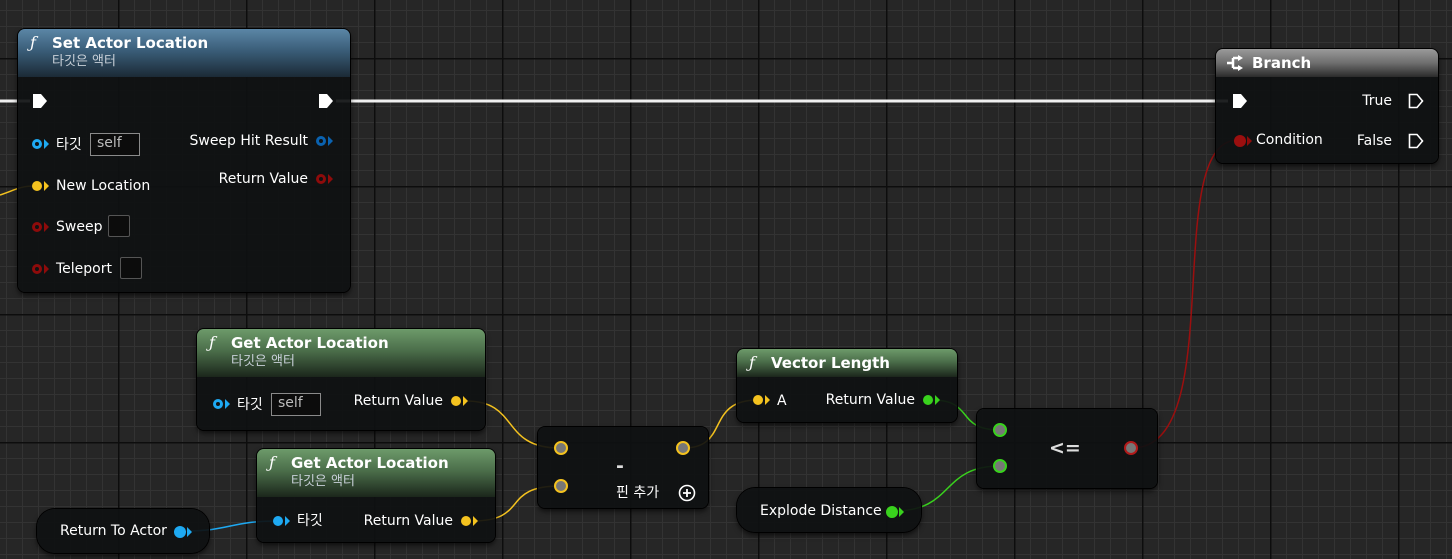 This screenshot has width=1452, height=559. I want to click on exec-out-pin, so click(326, 101).